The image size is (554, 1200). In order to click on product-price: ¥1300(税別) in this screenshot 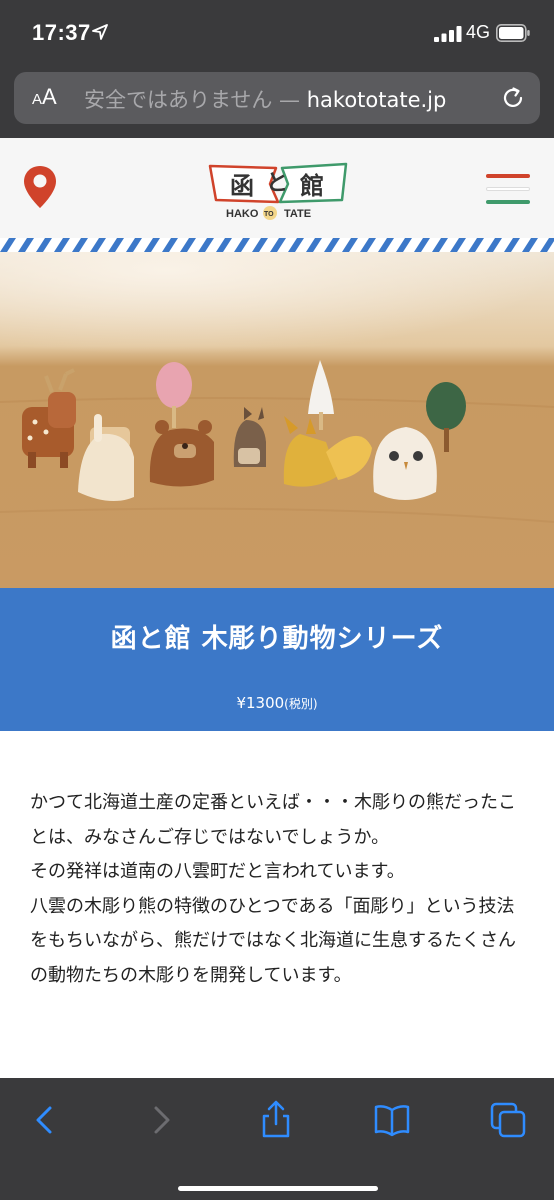, I will do `click(277, 703)`.